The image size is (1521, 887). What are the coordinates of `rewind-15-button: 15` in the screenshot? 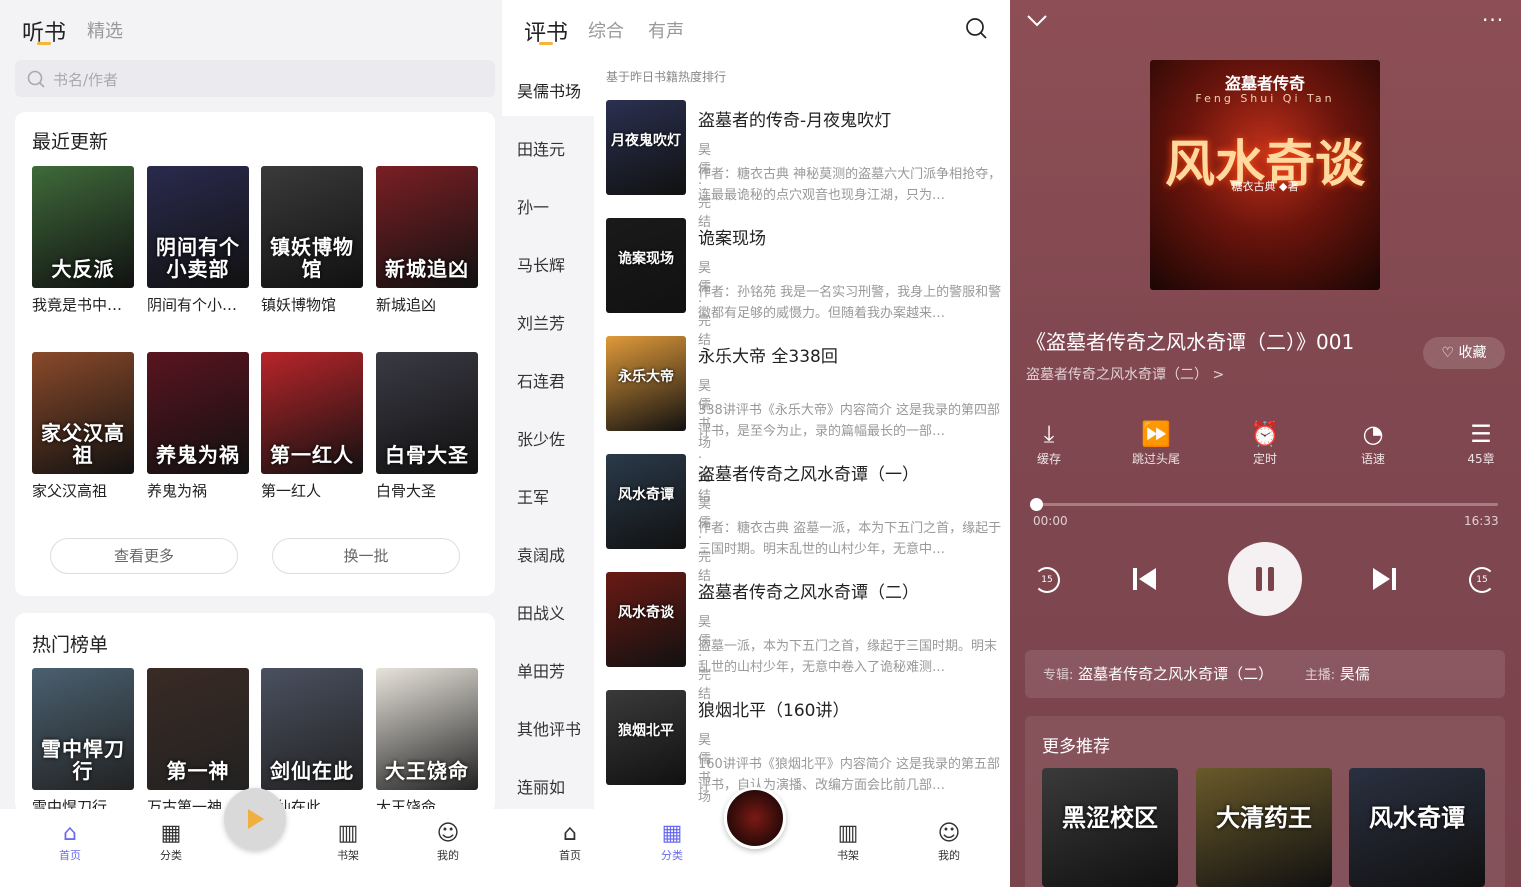 It's located at (1047, 580).